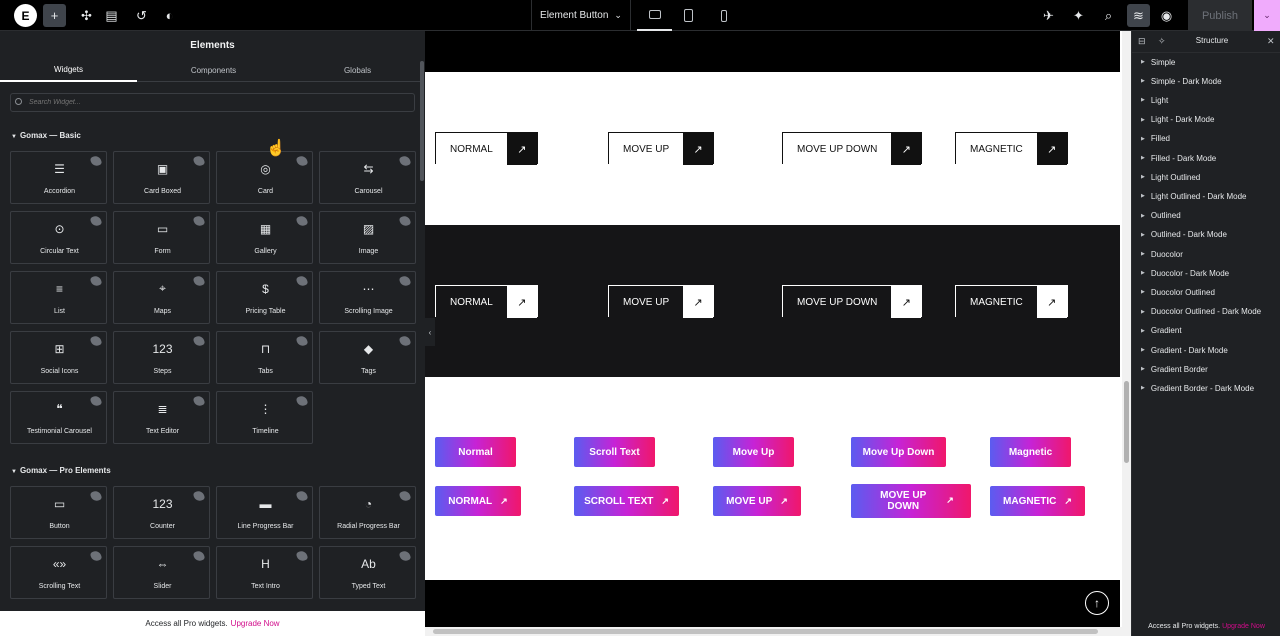  Describe the element at coordinates (367, 297) in the screenshot. I see `widget-tile: ⋯ Scrolling Image` at that location.